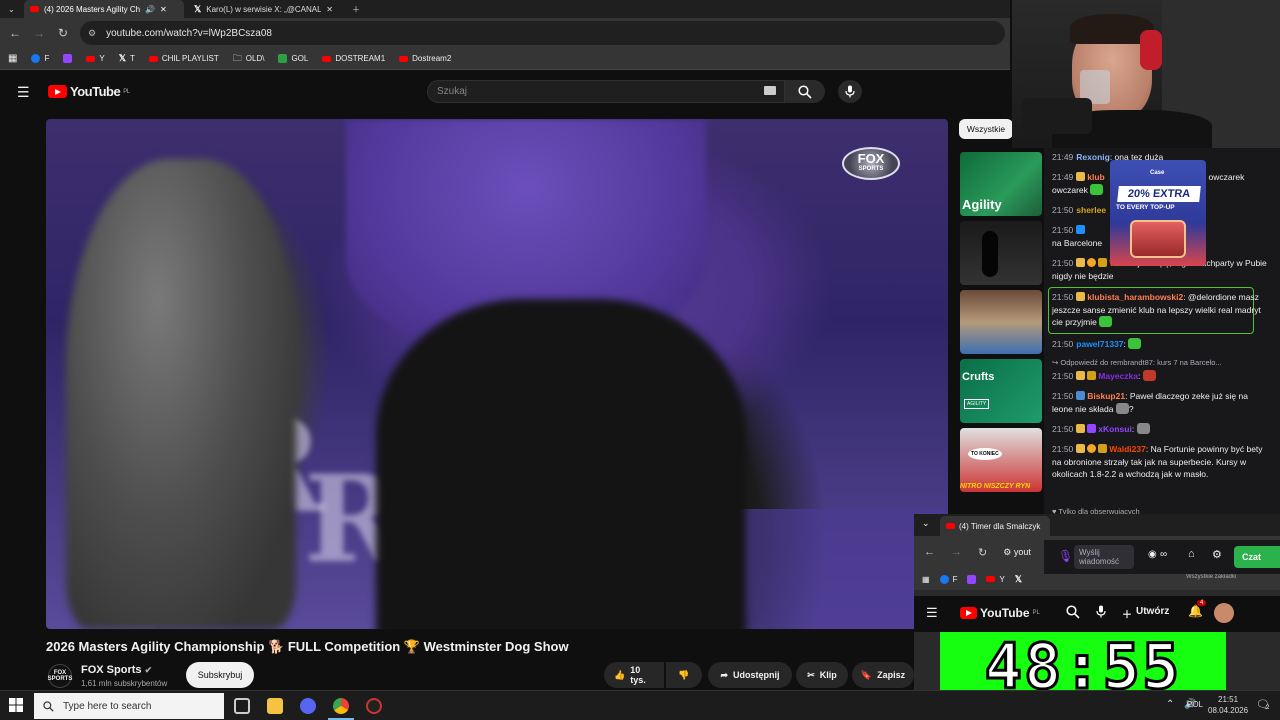 The width and height of the screenshot is (1280, 720). I want to click on taskbar-search-input: Type here to search, so click(129, 706).